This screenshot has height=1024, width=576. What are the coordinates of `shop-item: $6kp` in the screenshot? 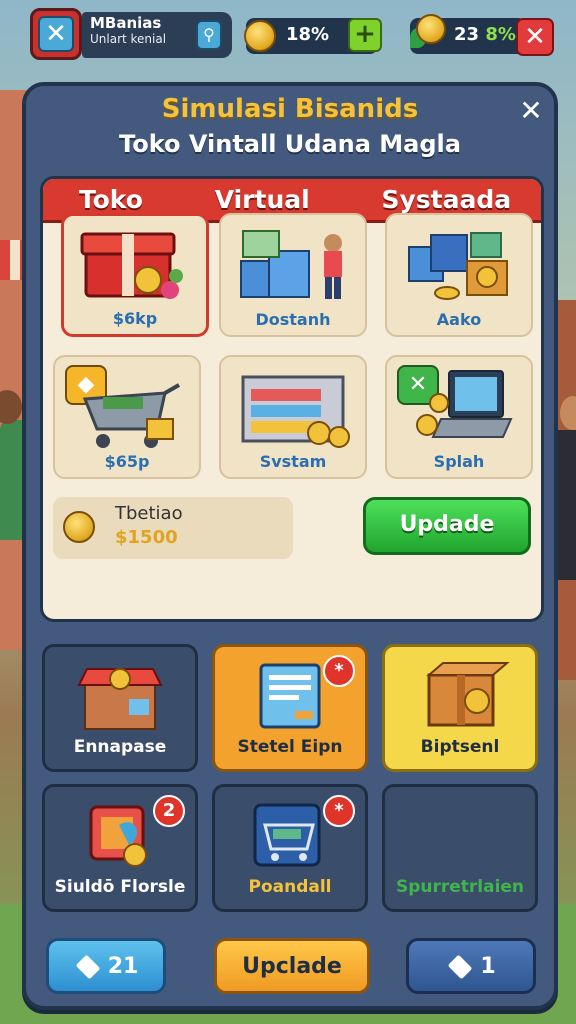 It's located at (135, 275).